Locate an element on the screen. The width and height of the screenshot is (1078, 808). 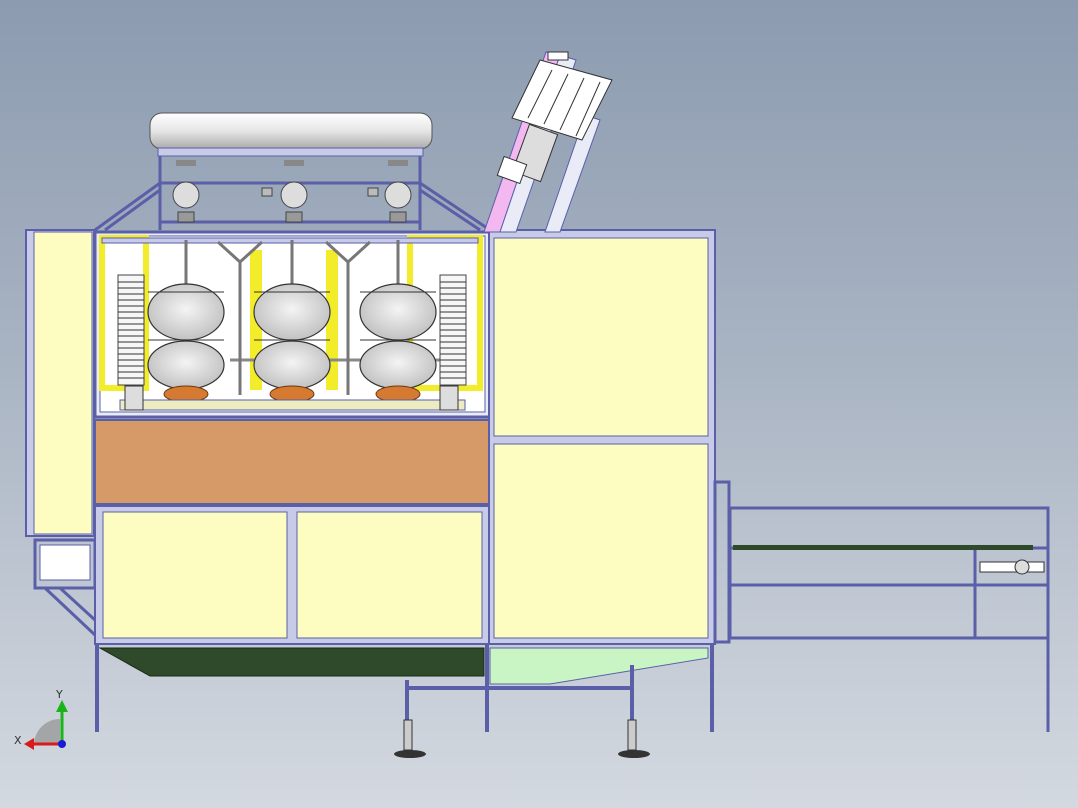
pneumatic-cylinders is located at coordinates (292, 191).